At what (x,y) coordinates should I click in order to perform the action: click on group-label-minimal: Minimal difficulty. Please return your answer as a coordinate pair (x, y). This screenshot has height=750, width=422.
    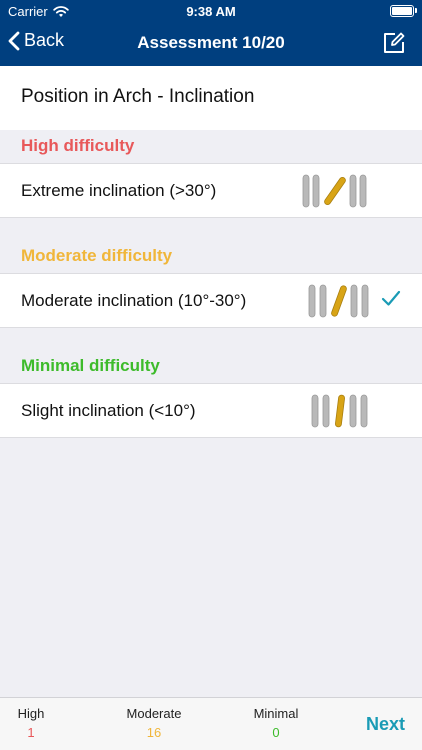
    Looking at the image, I should click on (90, 366).